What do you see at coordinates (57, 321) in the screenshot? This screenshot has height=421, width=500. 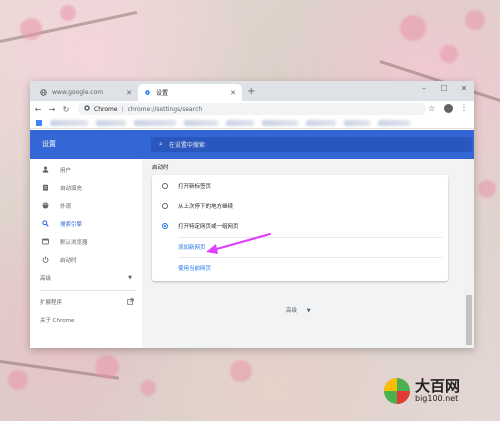 I see `sidebar-item-label: 关于 Chrome` at bounding box center [57, 321].